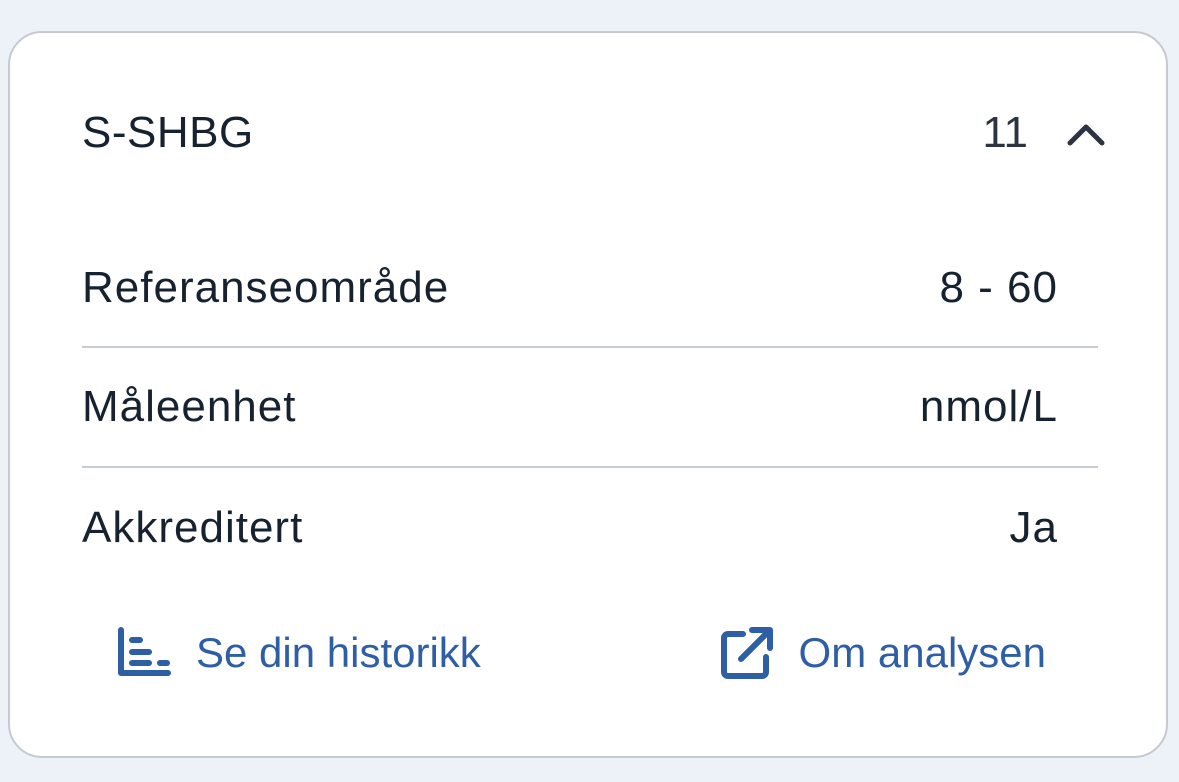 The height and width of the screenshot is (782, 1179). I want to click on history-chart-icon, so click(144, 651).